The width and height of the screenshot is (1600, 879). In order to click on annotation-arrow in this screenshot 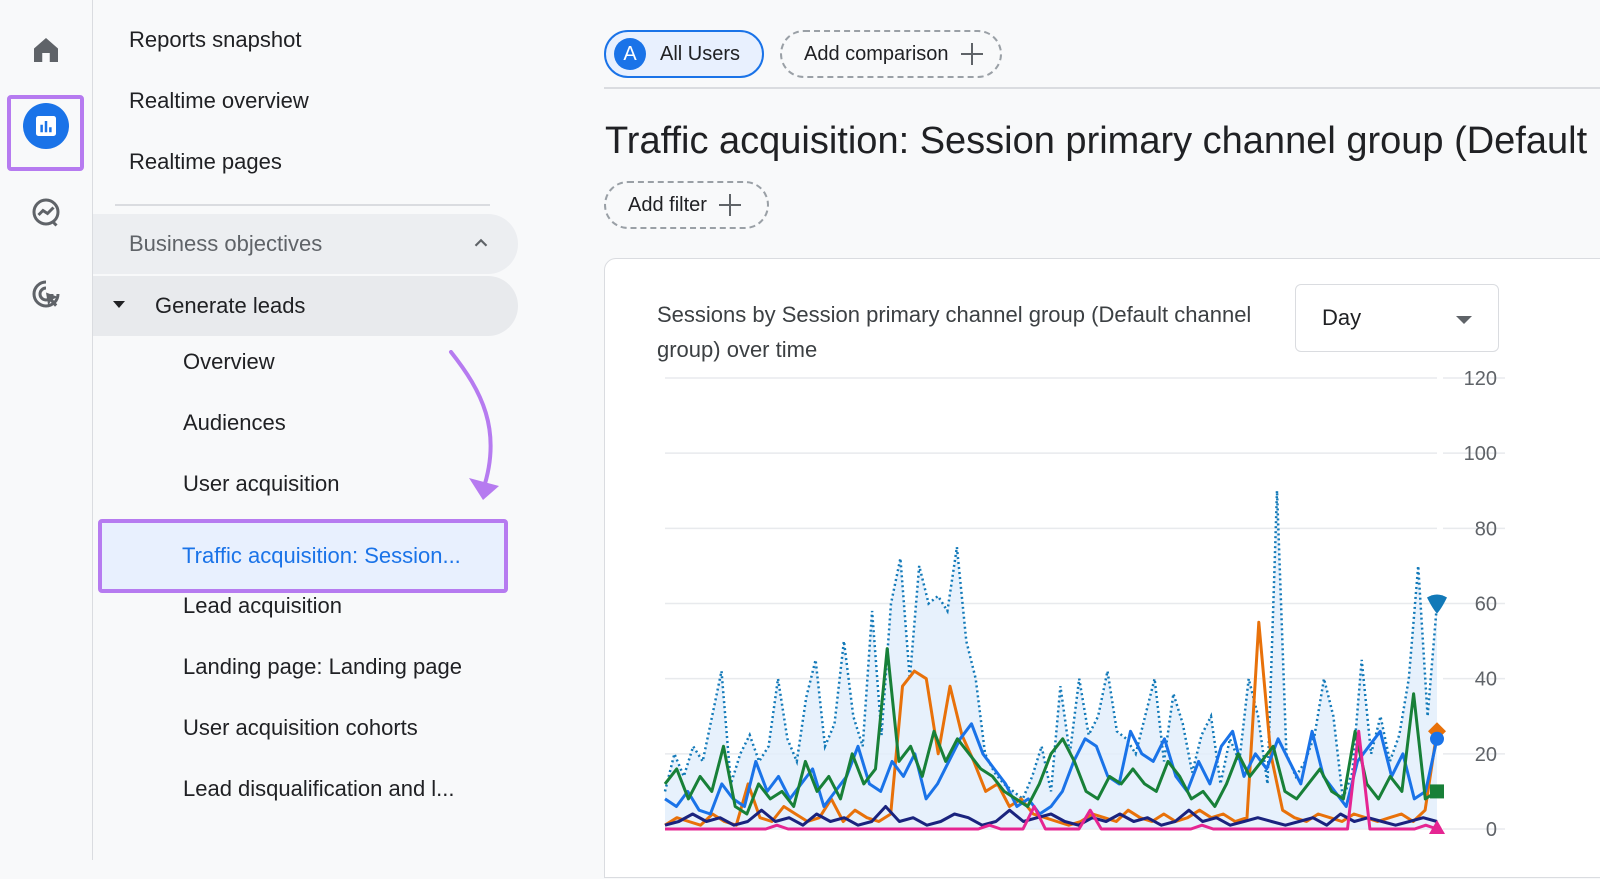, I will do `click(474, 425)`.